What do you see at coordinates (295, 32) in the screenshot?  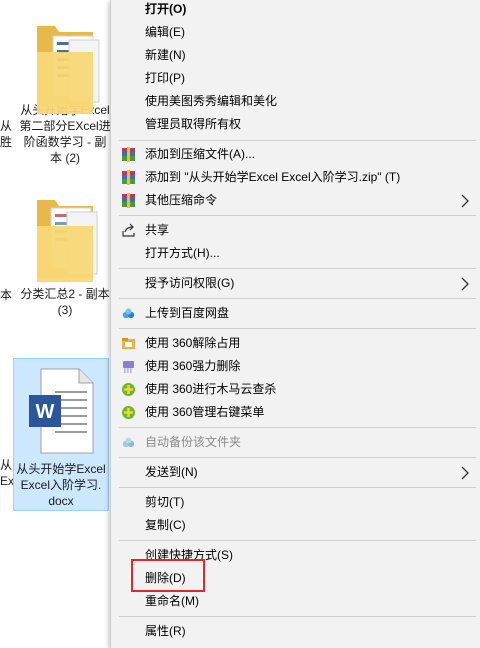 I see `menu-item-edit: 编辑(E)` at bounding box center [295, 32].